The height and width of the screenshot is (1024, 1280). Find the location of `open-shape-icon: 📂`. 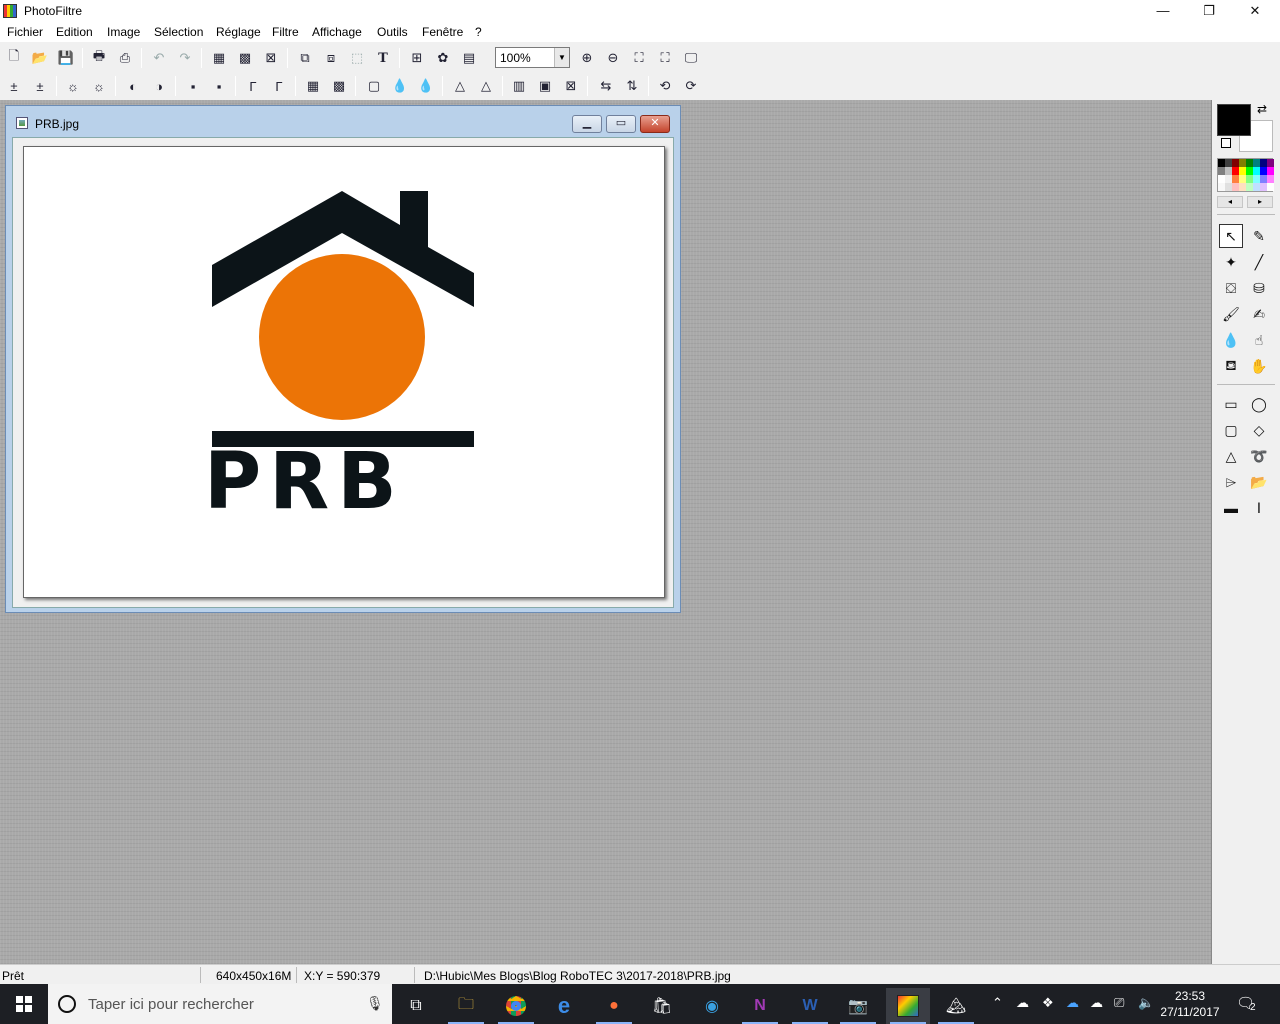

open-shape-icon: 📂 is located at coordinates (1259, 482).